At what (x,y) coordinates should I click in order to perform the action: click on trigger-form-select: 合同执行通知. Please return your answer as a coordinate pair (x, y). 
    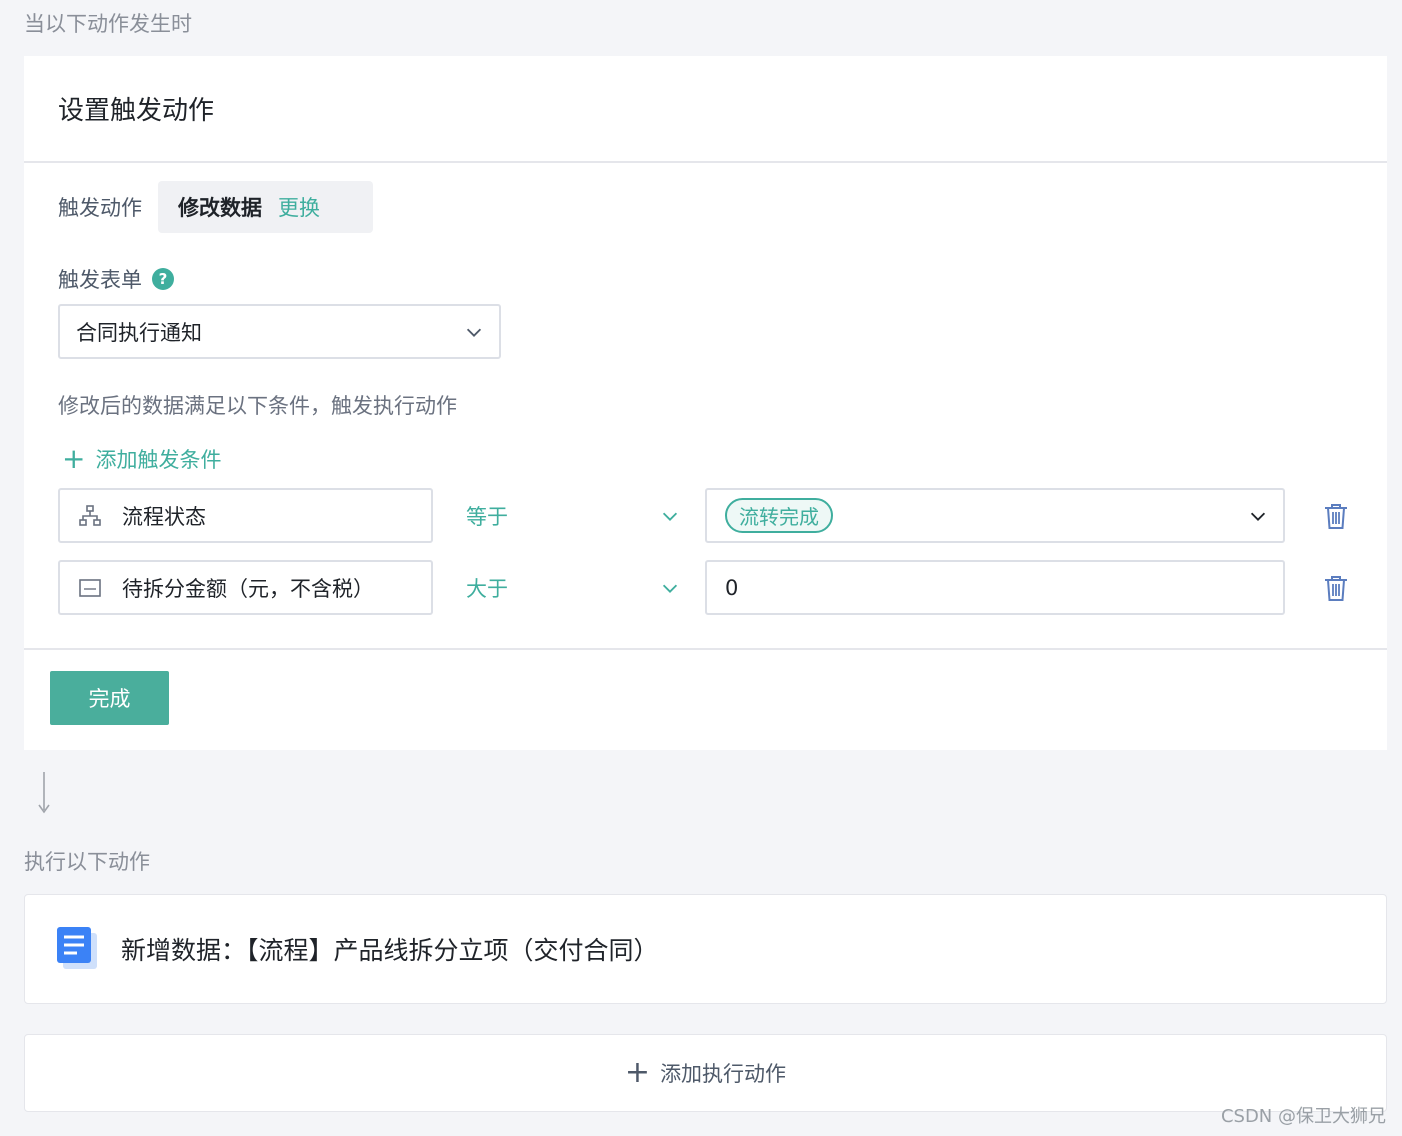
    Looking at the image, I should click on (279, 331).